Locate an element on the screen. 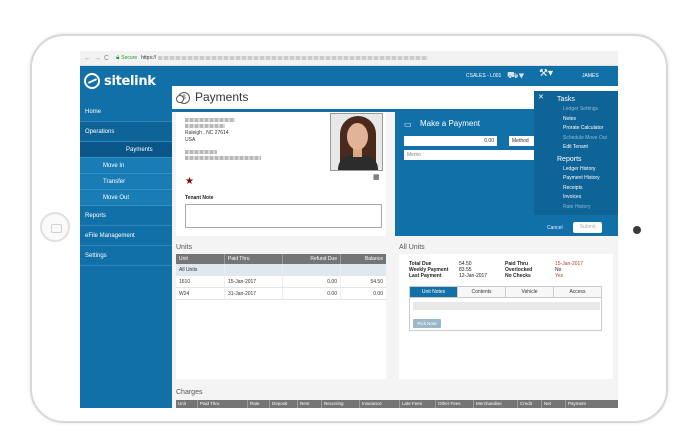 The width and height of the screenshot is (700, 443). url-prefix: https:// is located at coordinates (149, 58).